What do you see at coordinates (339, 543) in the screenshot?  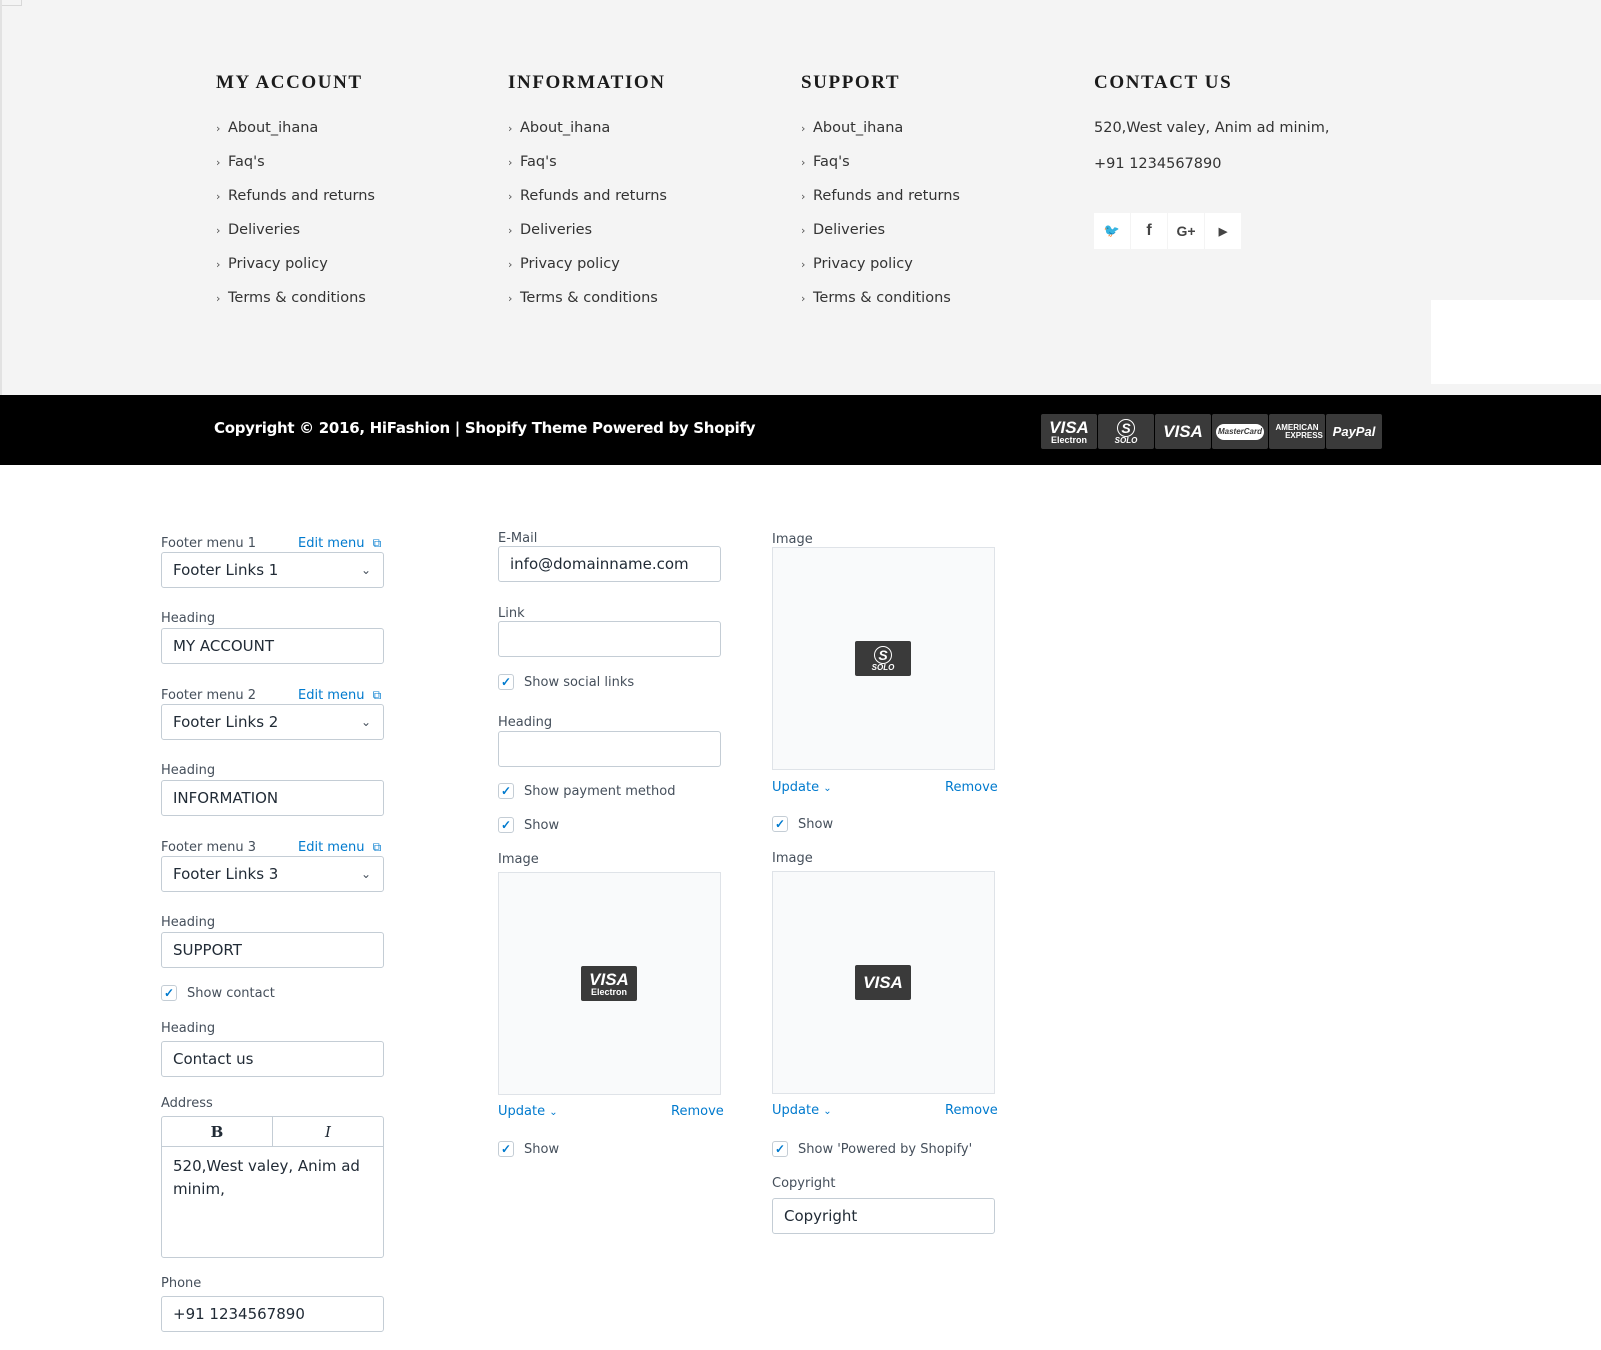 I see `edit-menu-1-link: Edit menu ⧉` at bounding box center [339, 543].